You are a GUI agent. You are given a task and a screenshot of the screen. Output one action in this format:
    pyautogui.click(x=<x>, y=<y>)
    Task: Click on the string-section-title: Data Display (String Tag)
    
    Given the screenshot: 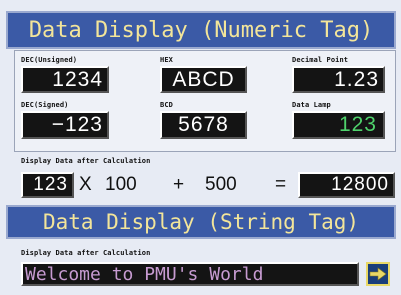 What is the action you would take?
    pyautogui.click(x=201, y=222)
    